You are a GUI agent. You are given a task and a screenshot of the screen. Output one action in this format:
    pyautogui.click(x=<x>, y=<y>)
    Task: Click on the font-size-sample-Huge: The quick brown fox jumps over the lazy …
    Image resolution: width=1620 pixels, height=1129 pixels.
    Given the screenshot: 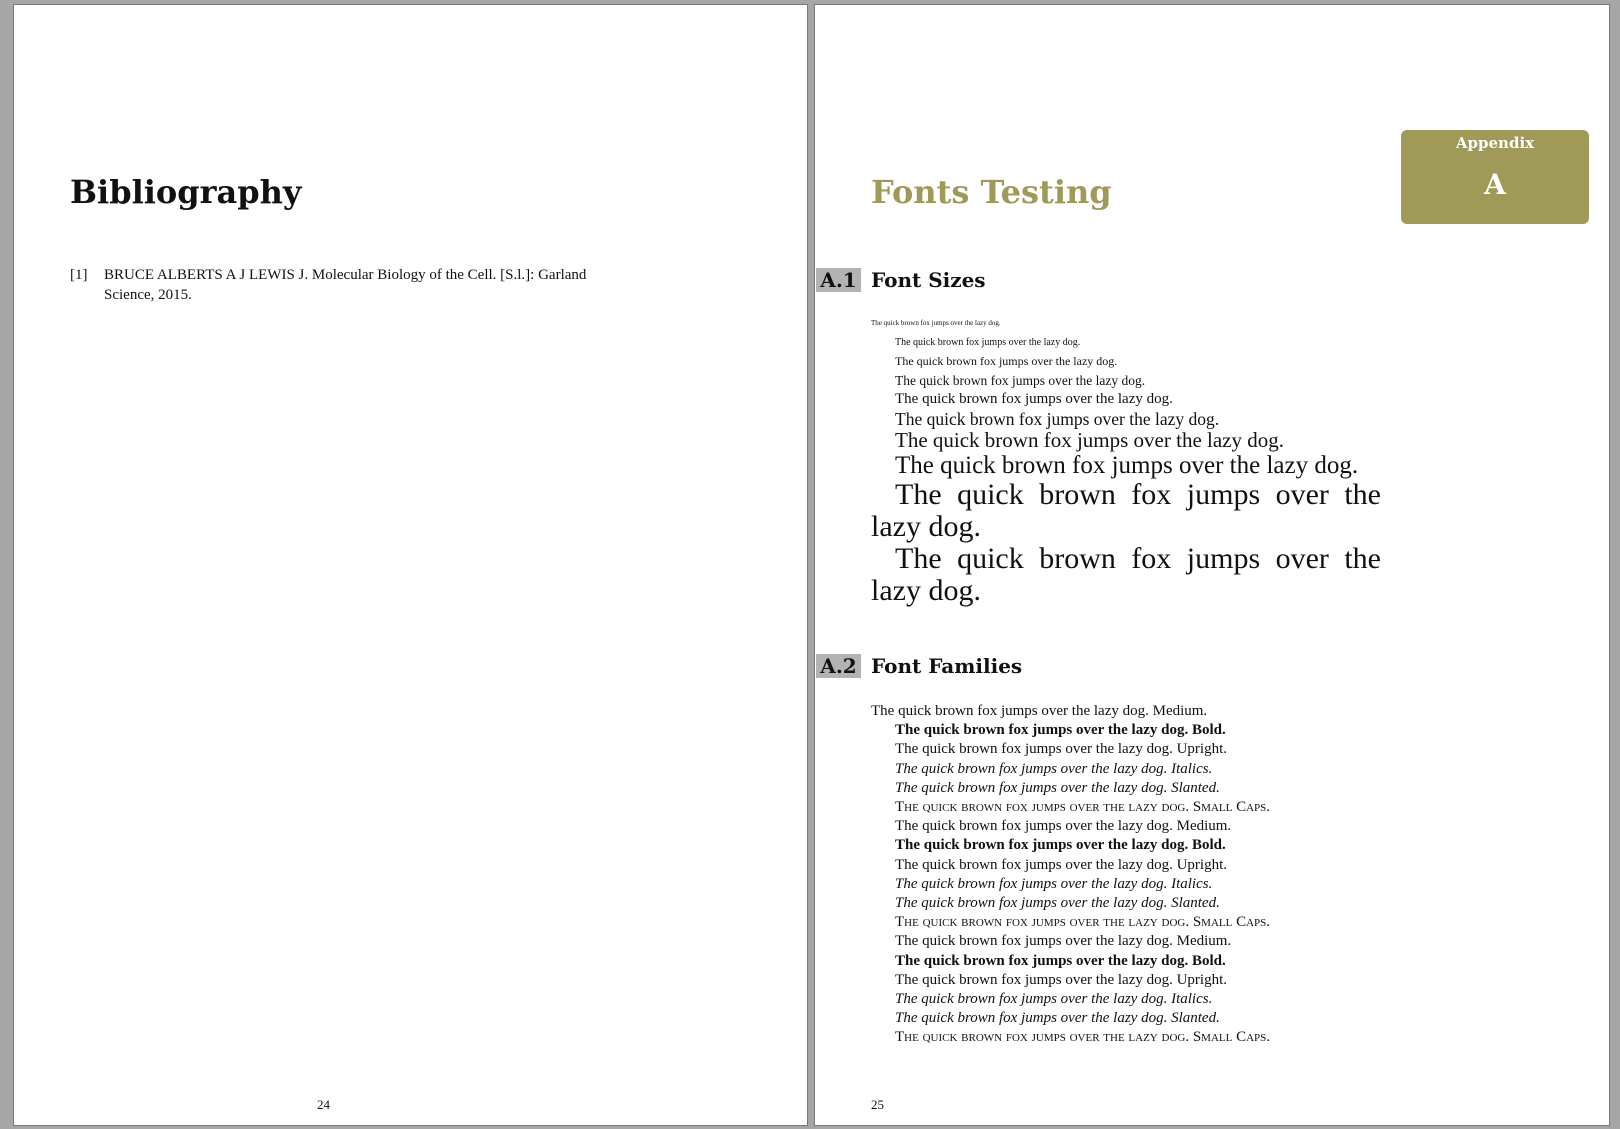 What is the action you would take?
    pyautogui.click(x=1126, y=574)
    